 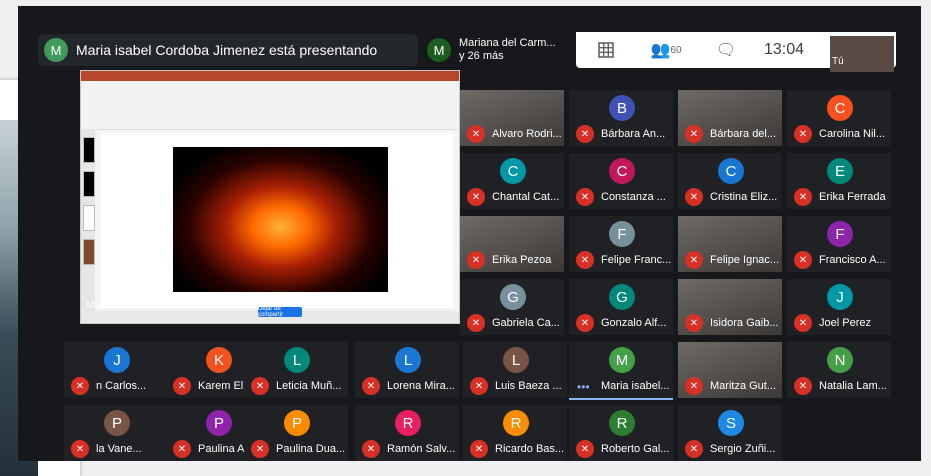 What do you see at coordinates (270, 105) in the screenshot?
I see `ppt-ribbon` at bounding box center [270, 105].